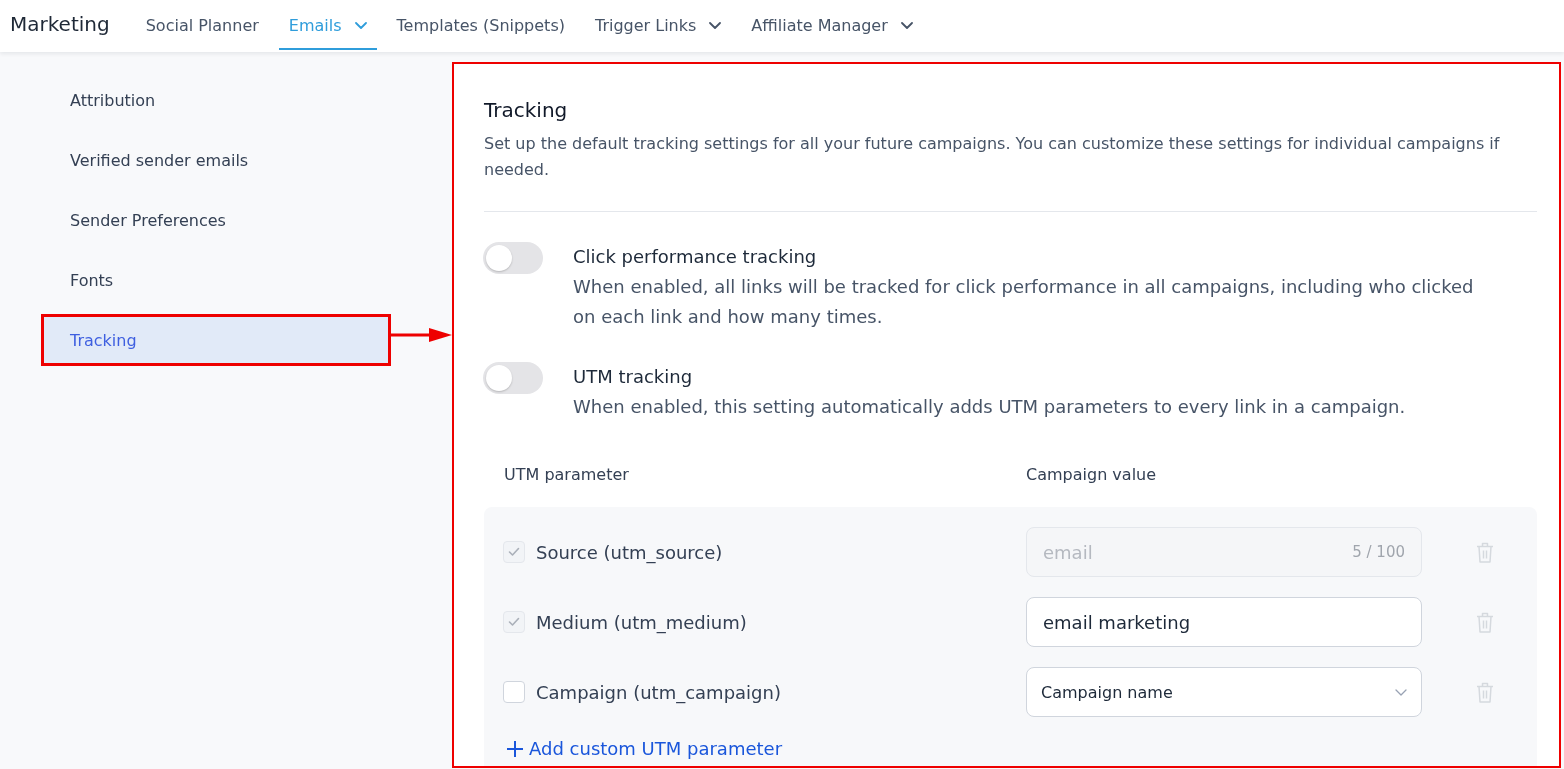  I want to click on callout-arrow, so click(421, 335).